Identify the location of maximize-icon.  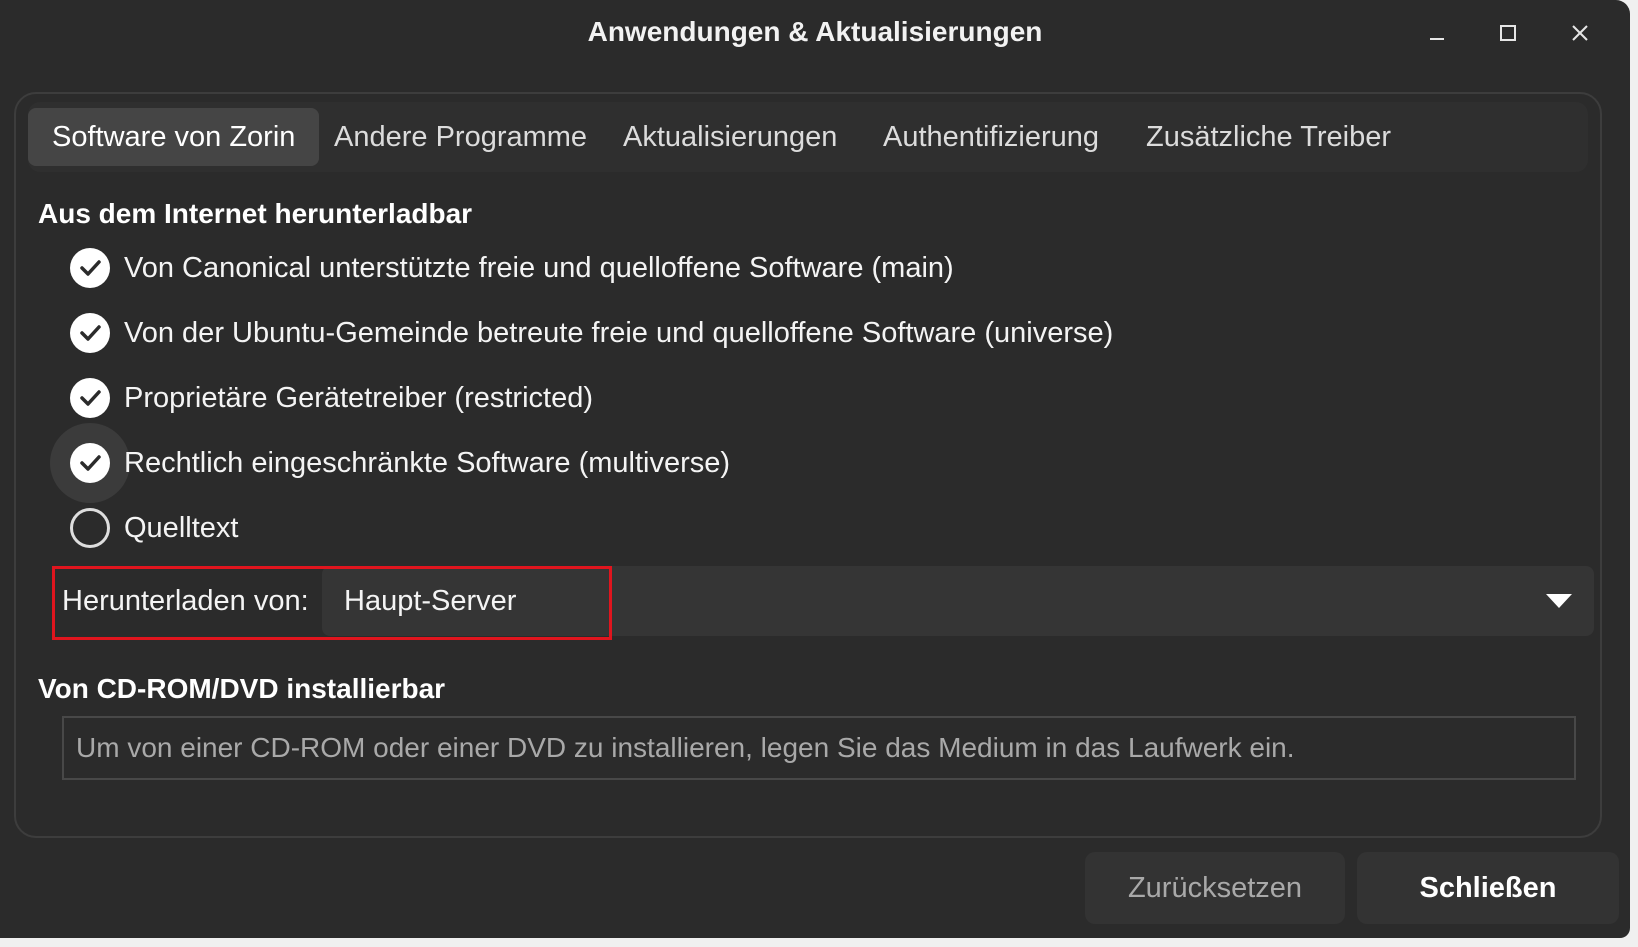
(1508, 33).